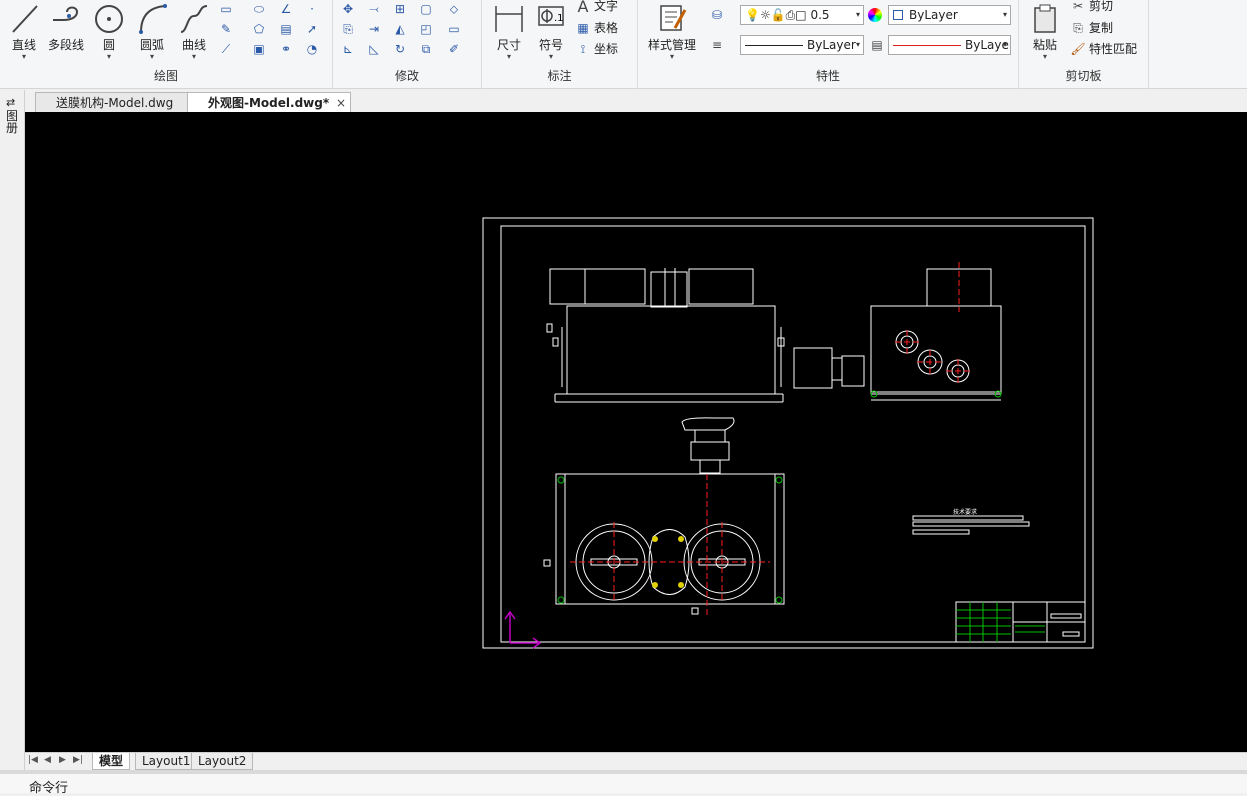  What do you see at coordinates (66, 13) in the screenshot?
I see `polyline-icon` at bounding box center [66, 13].